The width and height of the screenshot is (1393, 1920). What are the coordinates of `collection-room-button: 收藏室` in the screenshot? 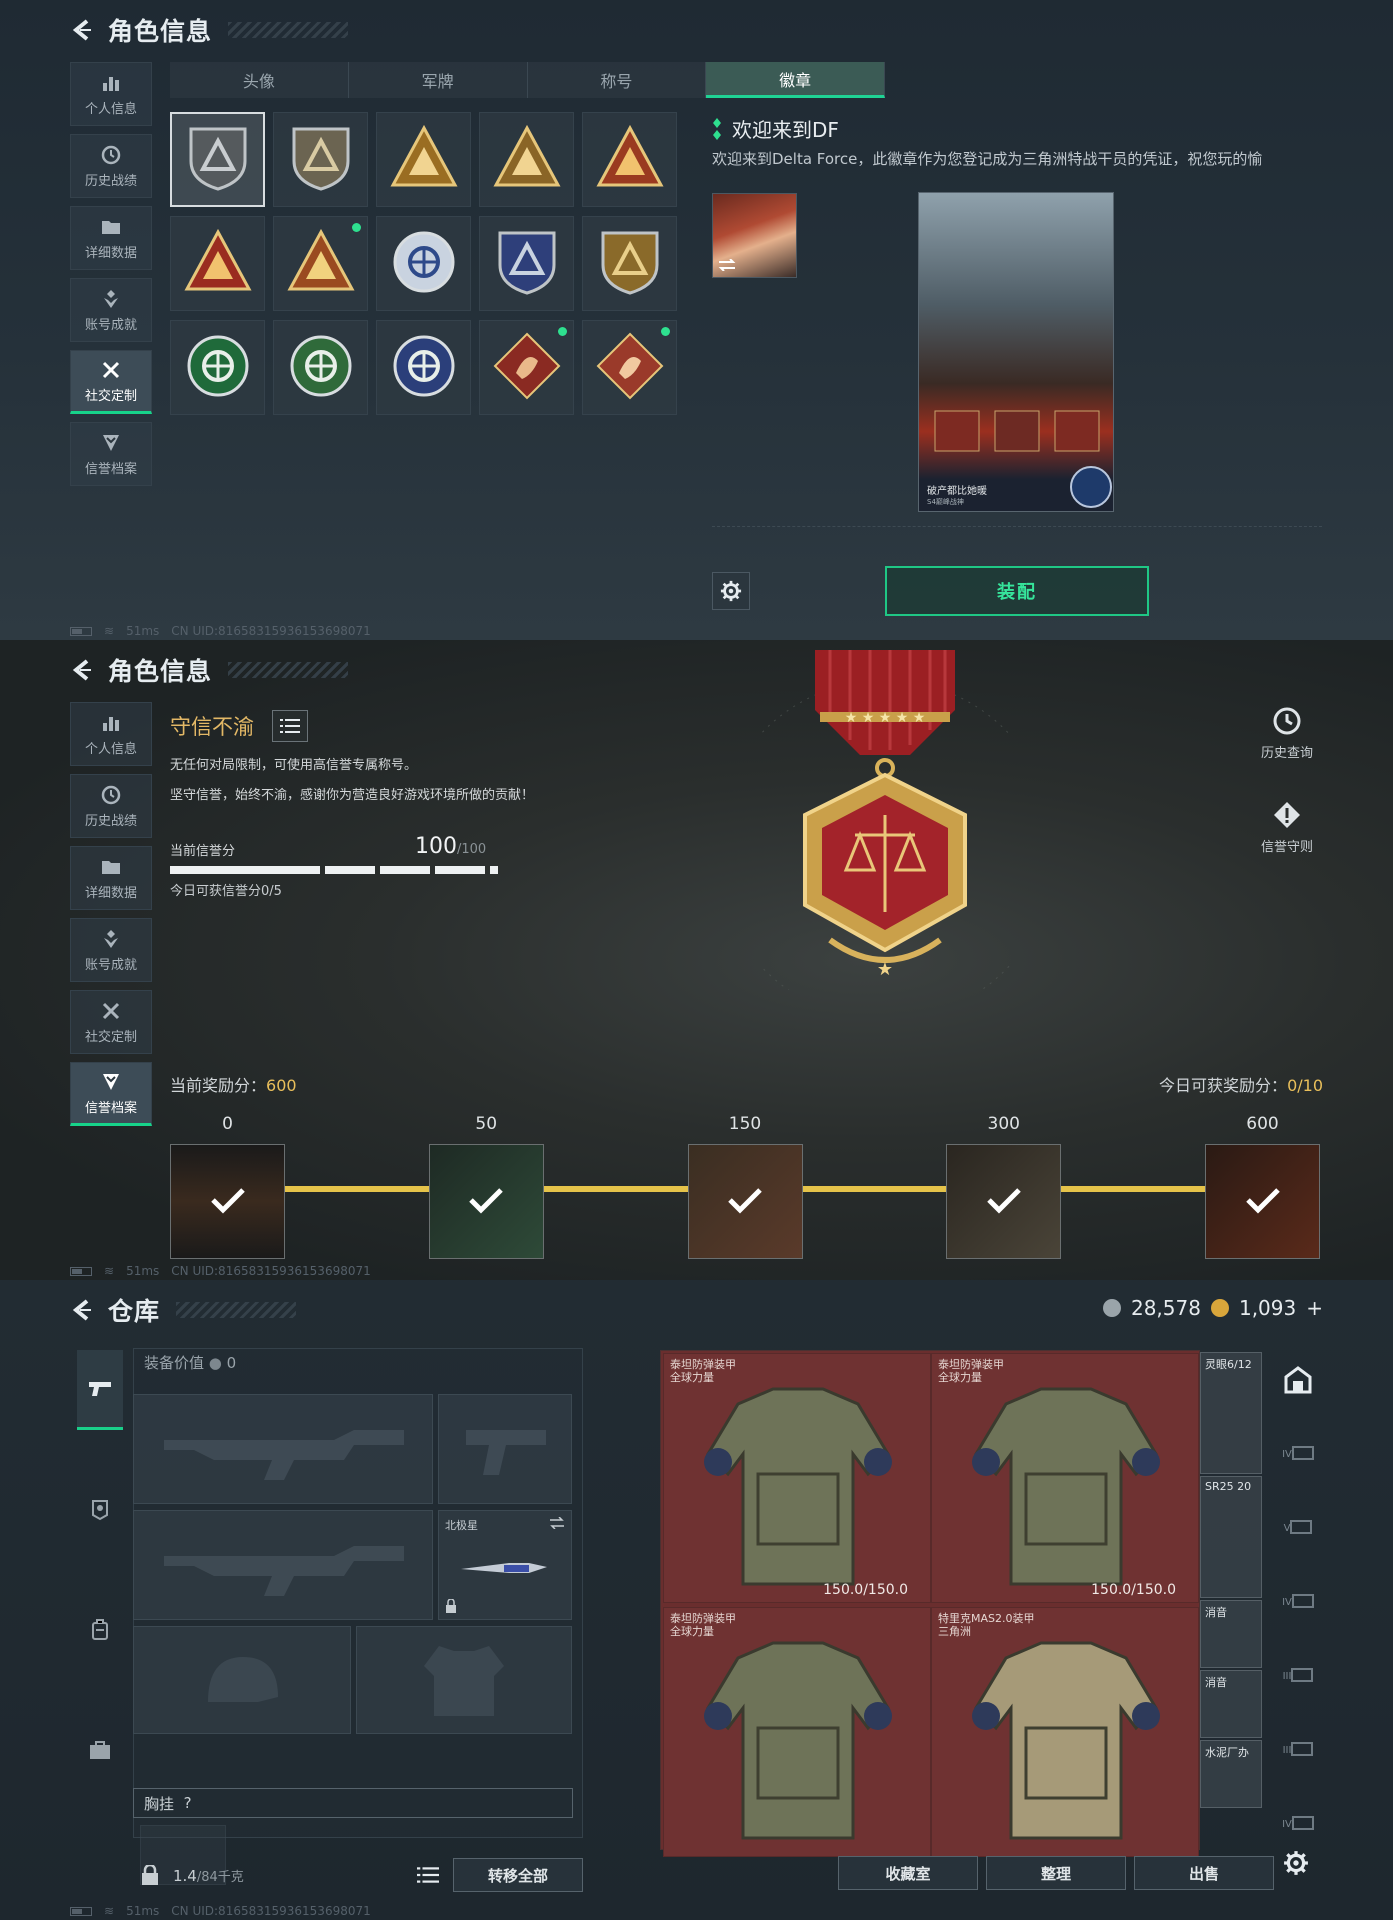 It's located at (908, 1873).